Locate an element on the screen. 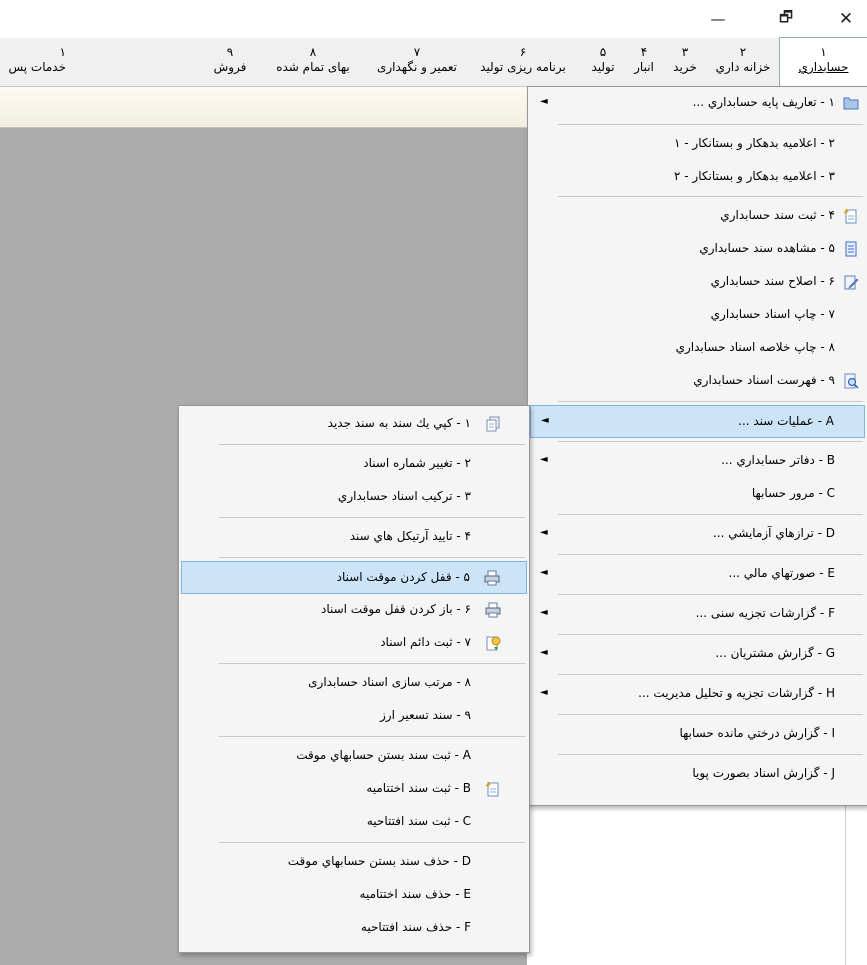  submenu-item-delete-closing: E - حذف سند اختتاميه is located at coordinates (354, 895).